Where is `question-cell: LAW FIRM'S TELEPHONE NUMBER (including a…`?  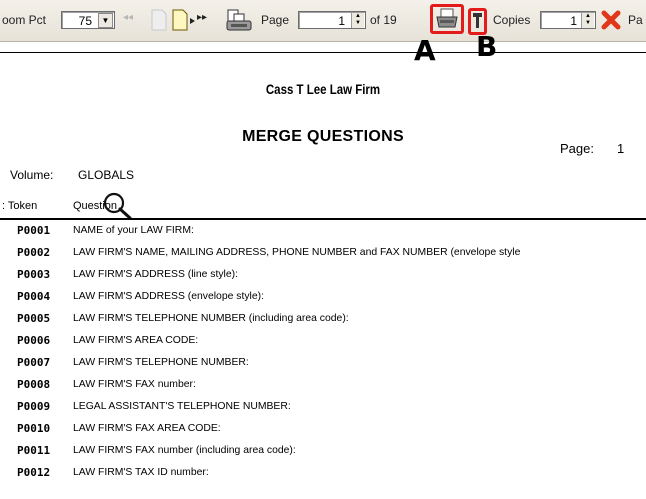 question-cell: LAW FIRM'S TELEPHONE NUMBER (including a… is located at coordinates (211, 318).